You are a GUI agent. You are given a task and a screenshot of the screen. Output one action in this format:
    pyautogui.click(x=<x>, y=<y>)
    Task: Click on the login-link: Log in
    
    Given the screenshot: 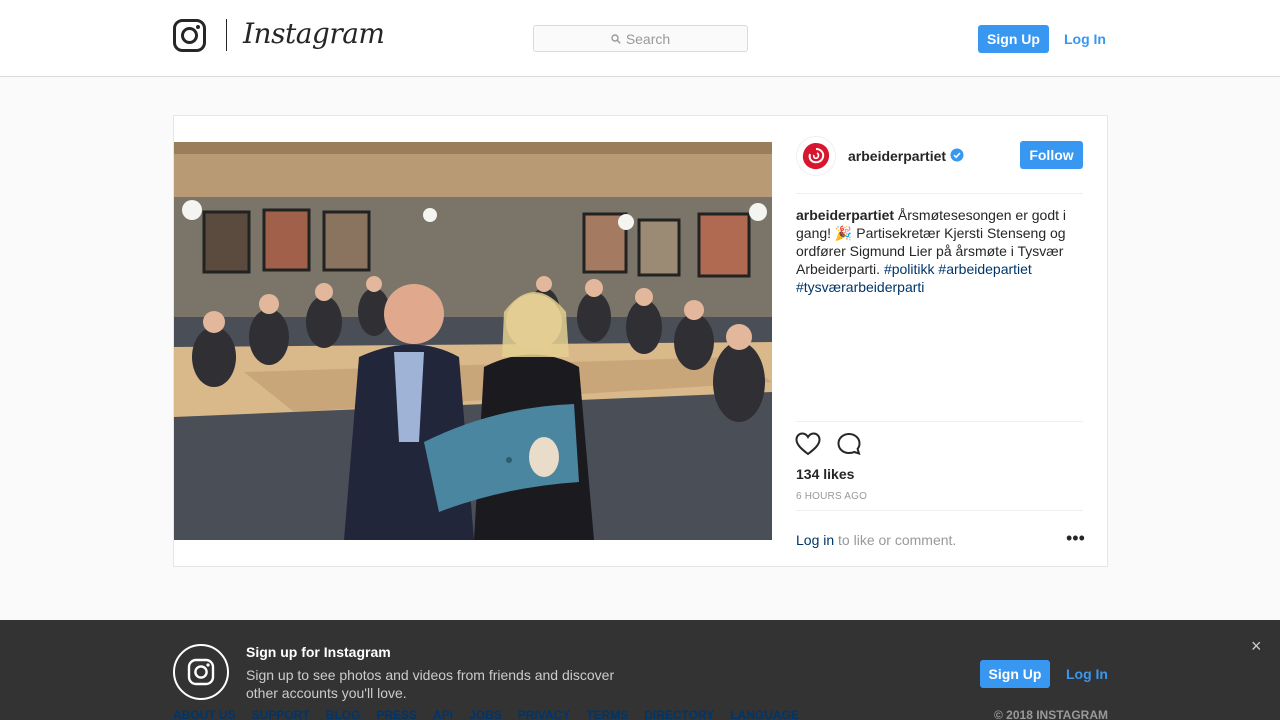 What is the action you would take?
    pyautogui.click(x=815, y=540)
    